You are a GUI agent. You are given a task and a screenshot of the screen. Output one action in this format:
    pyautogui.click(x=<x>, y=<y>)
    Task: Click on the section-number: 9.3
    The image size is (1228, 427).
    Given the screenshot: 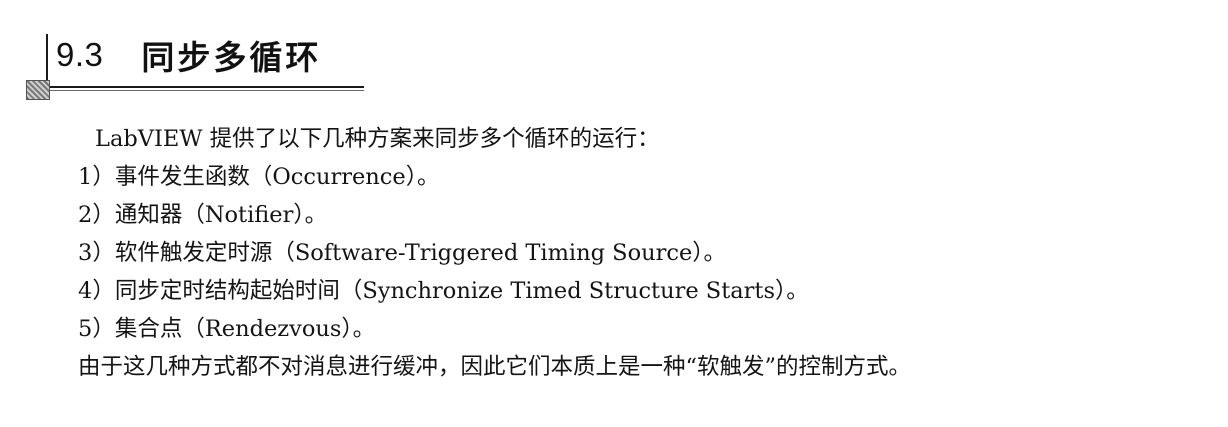 What is the action you would take?
    pyautogui.click(x=80, y=54)
    